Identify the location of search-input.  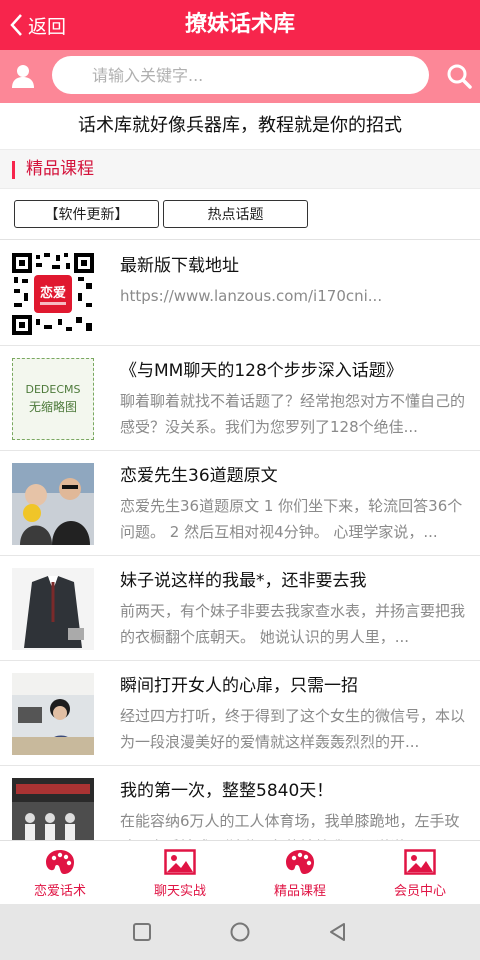
(240, 75).